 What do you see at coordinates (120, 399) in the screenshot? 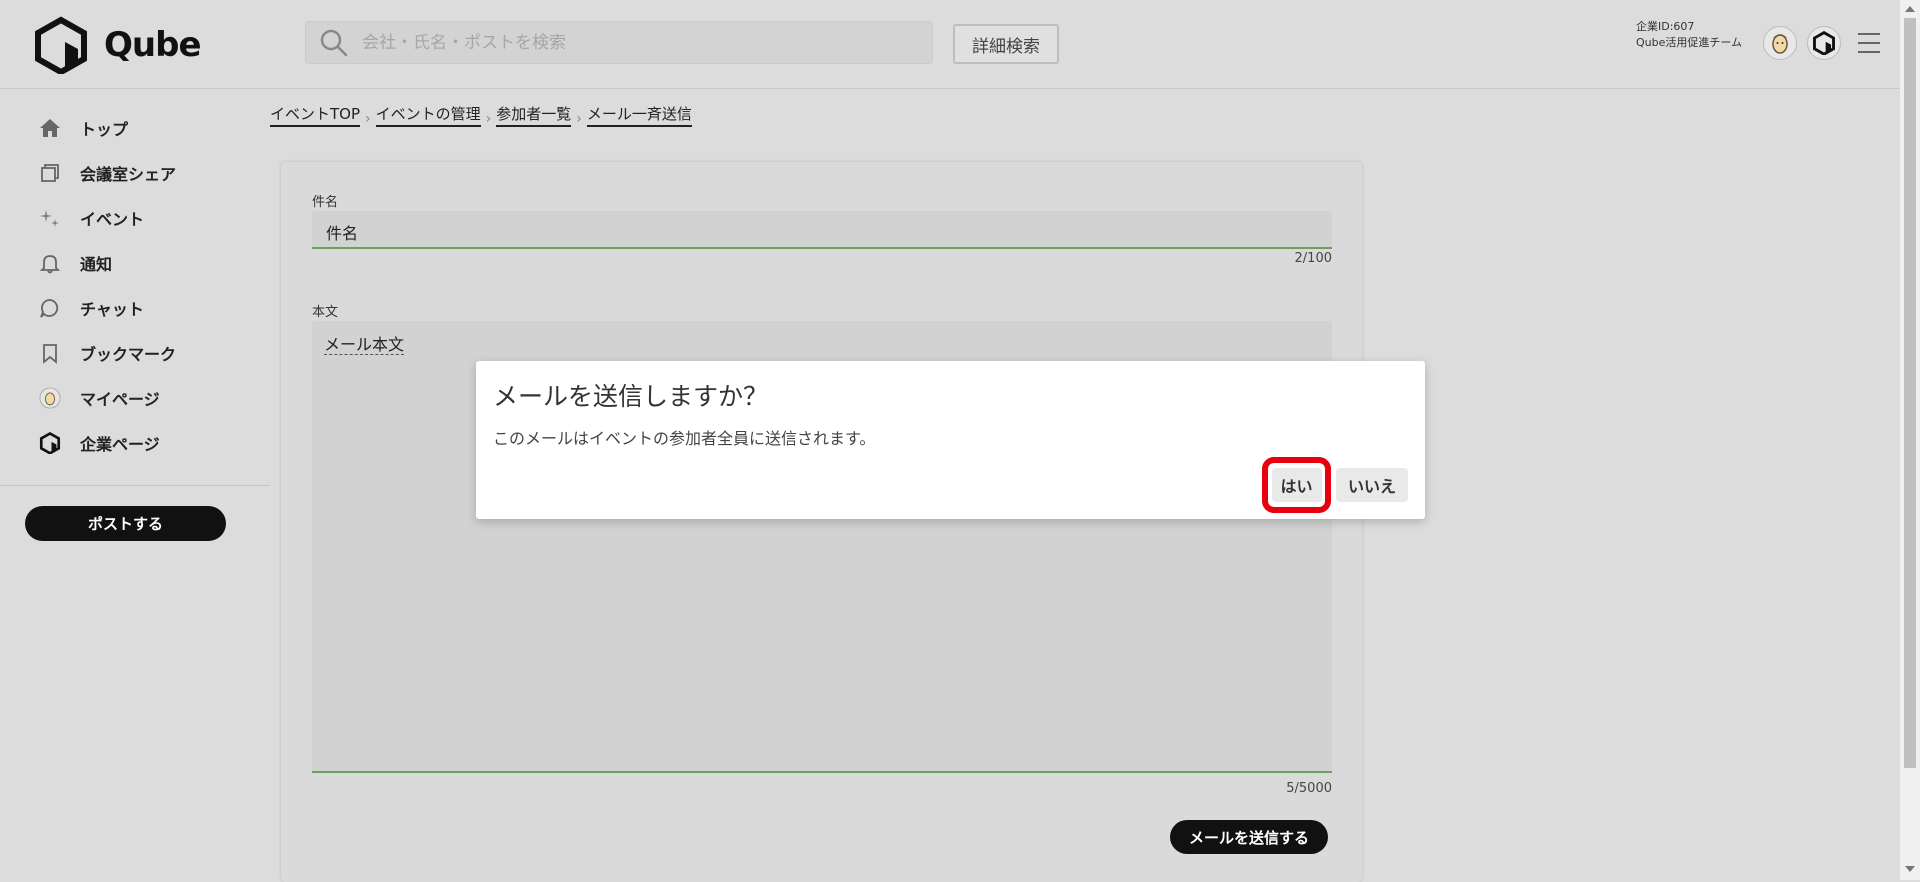
I see `sidebar-item-label: マイページ` at bounding box center [120, 399].